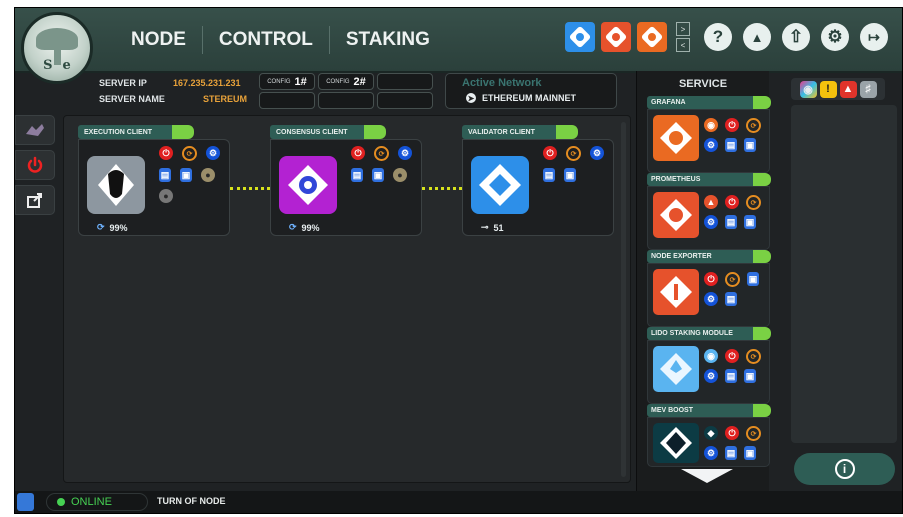 This screenshot has width=903, height=517. I want to click on grafana-logo, so click(676, 138).